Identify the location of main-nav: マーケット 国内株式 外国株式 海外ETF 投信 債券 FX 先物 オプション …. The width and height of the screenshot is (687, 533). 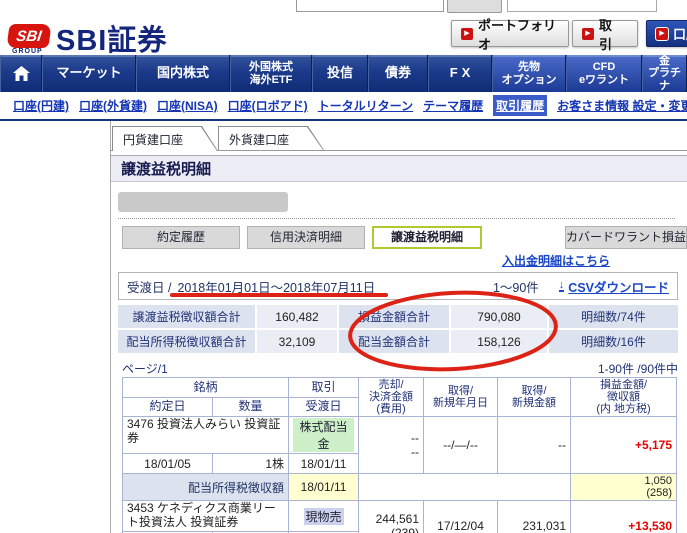
(343, 73).